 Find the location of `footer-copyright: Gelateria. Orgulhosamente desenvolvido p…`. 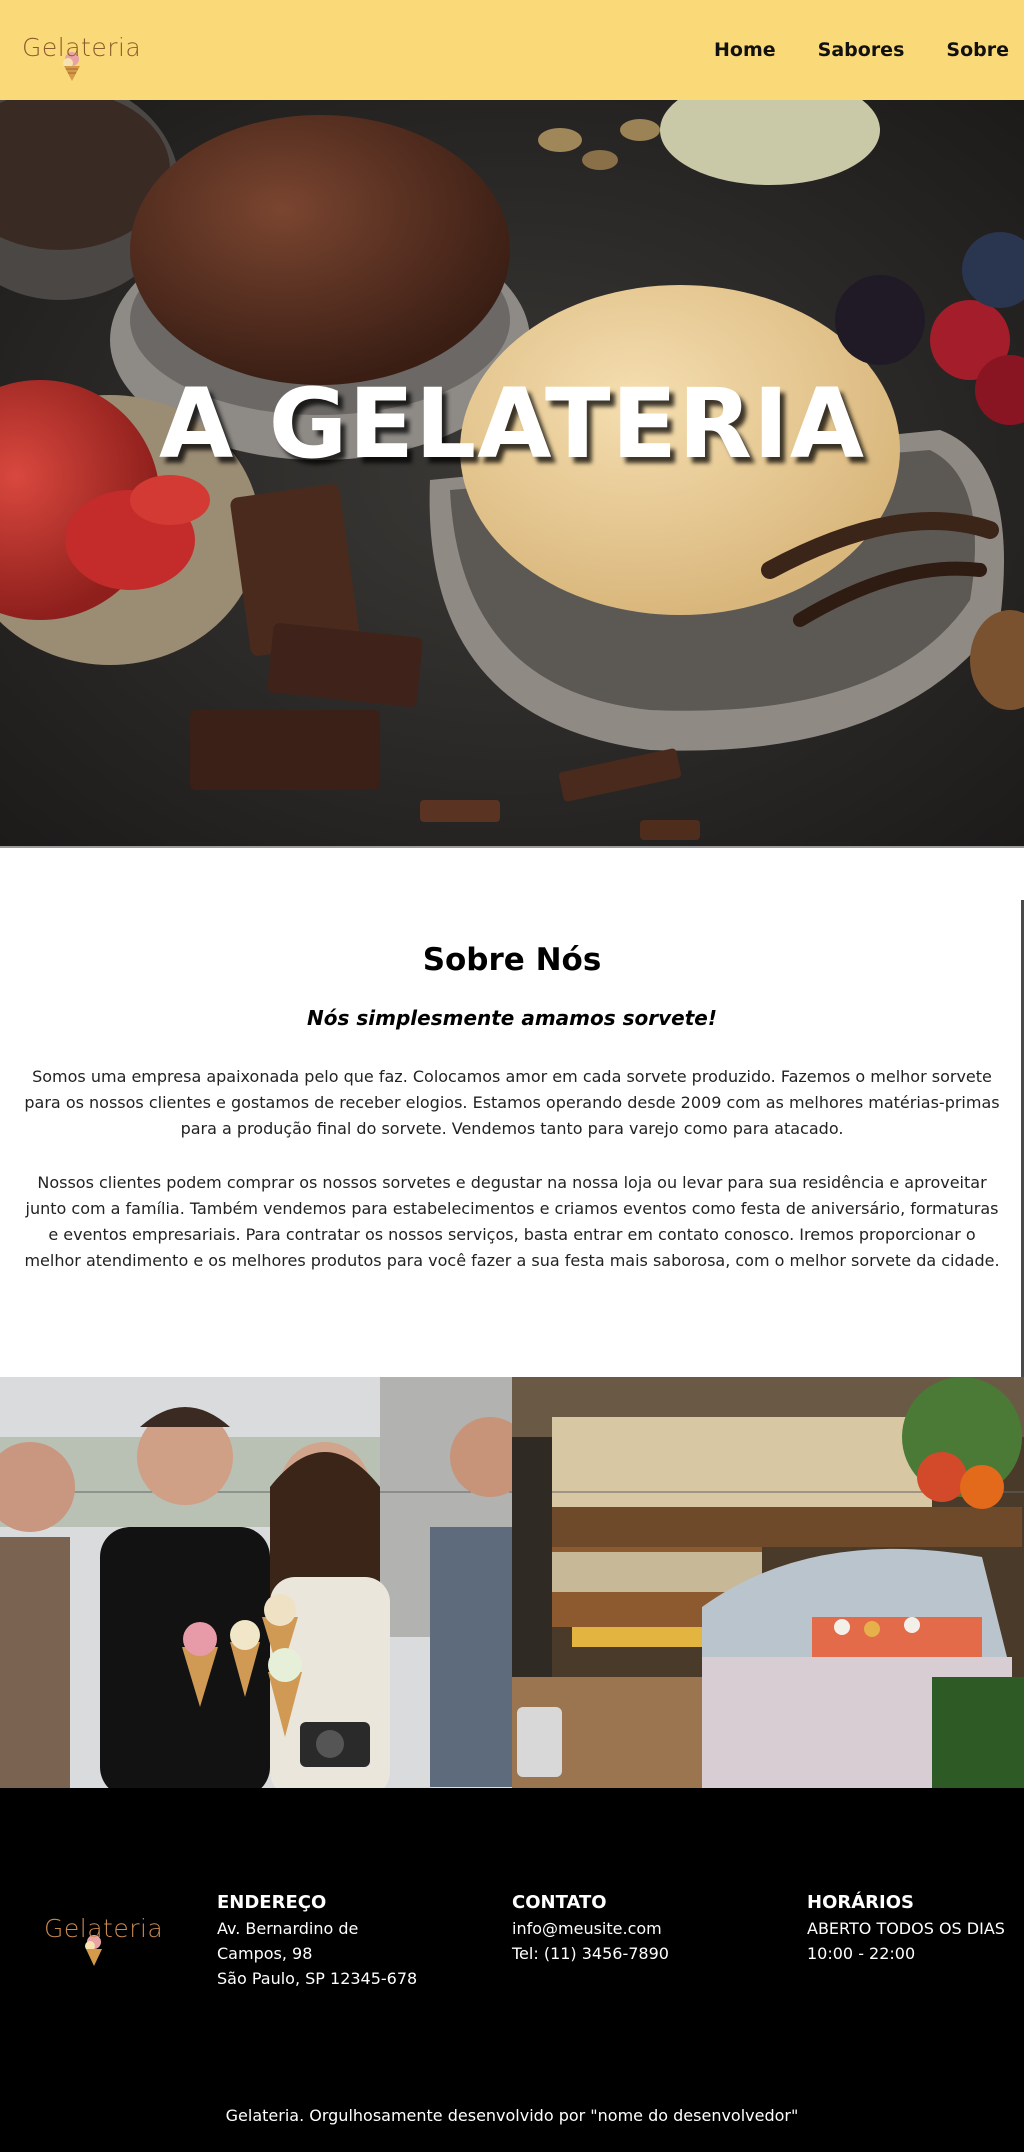

footer-copyright: Gelateria. Orgulhosamente desenvolvido p… is located at coordinates (512, 2115).